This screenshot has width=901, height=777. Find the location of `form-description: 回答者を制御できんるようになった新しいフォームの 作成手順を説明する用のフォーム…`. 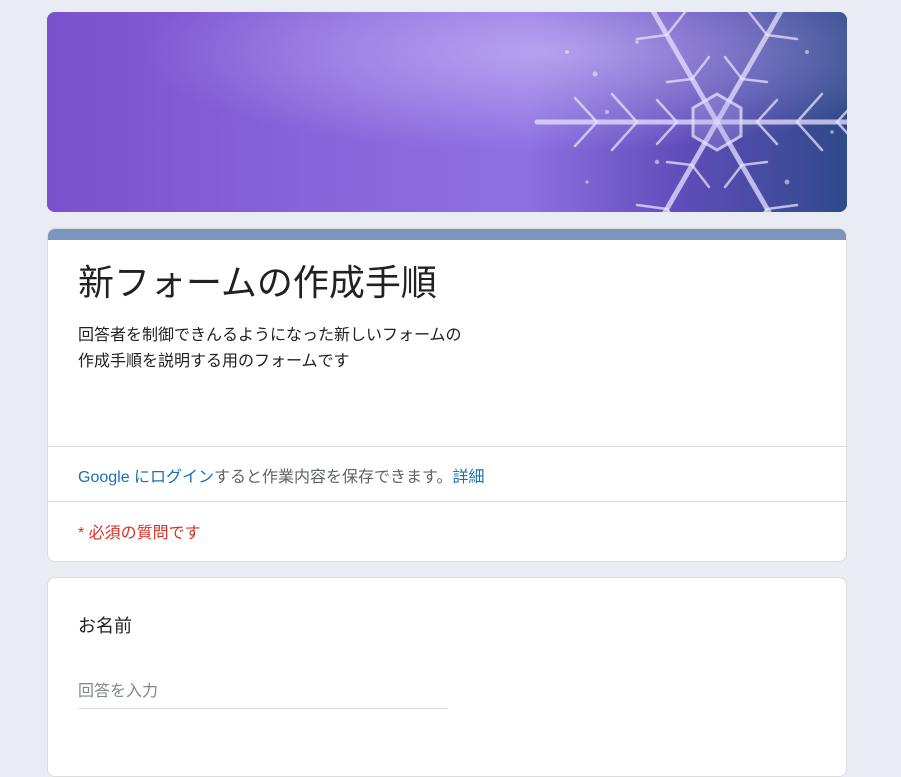

form-description: 回答者を制御できんるようになった新しいフォームの 作成手順を説明する用のフォーム… is located at coordinates (270, 349).